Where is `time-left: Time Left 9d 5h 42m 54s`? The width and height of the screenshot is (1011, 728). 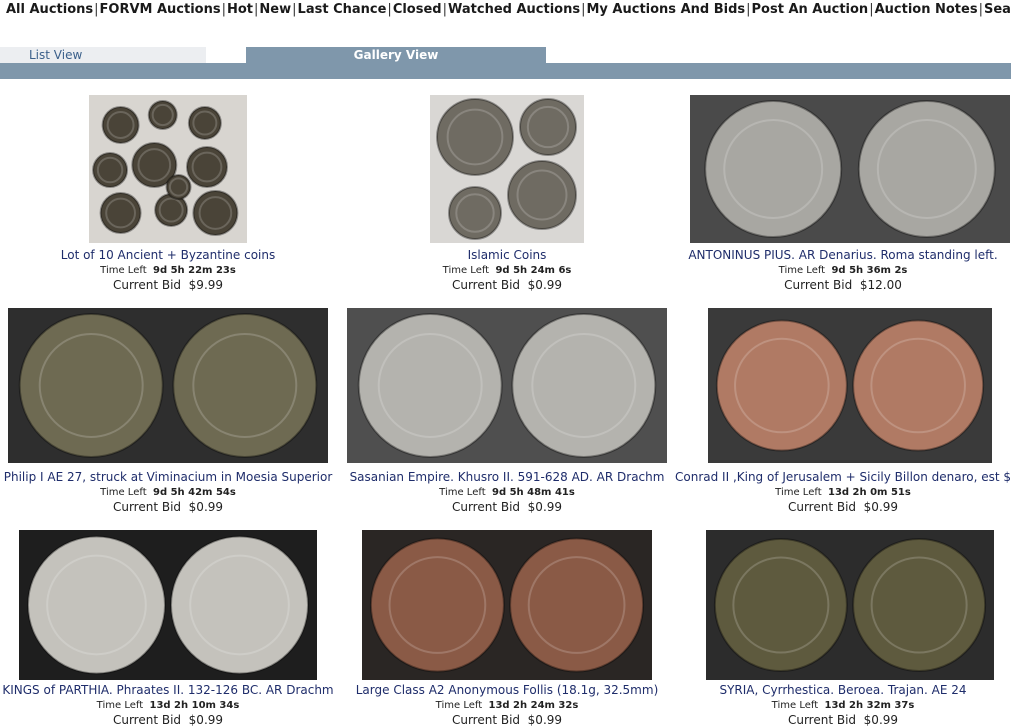 time-left: Time Left 9d 5h 42m 54s is located at coordinates (168, 492).